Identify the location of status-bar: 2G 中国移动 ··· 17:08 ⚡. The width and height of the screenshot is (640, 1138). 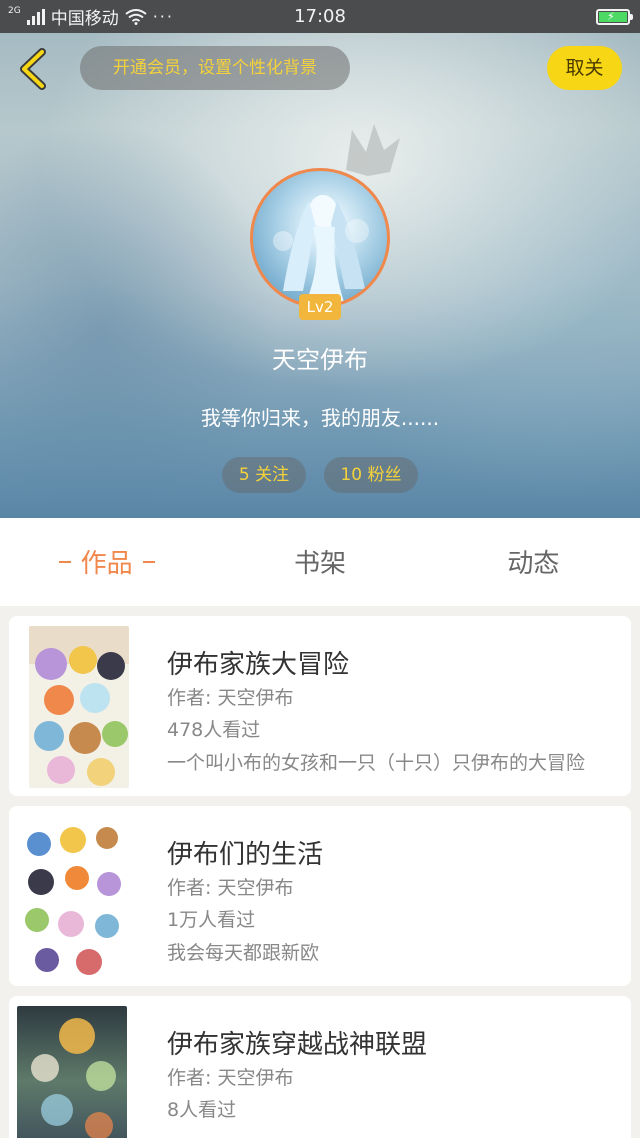
(320, 16).